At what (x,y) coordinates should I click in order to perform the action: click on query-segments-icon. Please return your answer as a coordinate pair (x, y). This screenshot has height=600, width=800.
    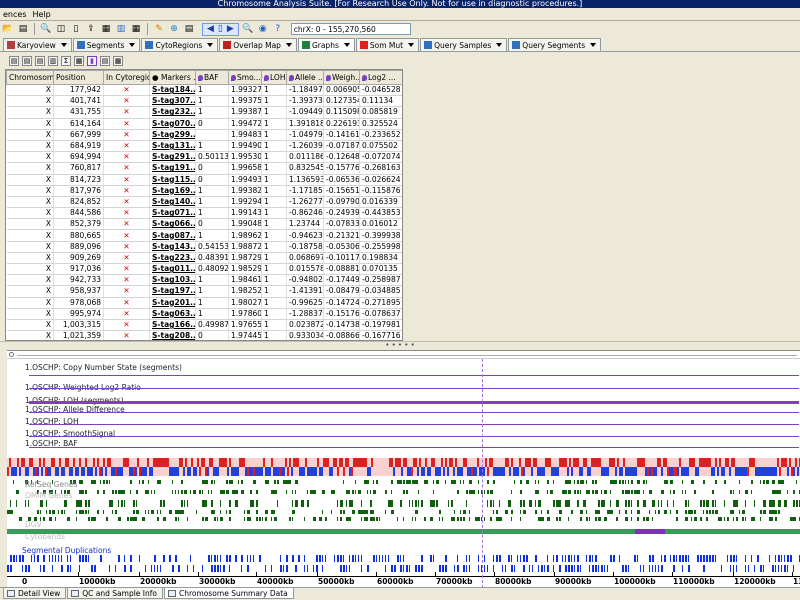
    Looking at the image, I should click on (516, 45).